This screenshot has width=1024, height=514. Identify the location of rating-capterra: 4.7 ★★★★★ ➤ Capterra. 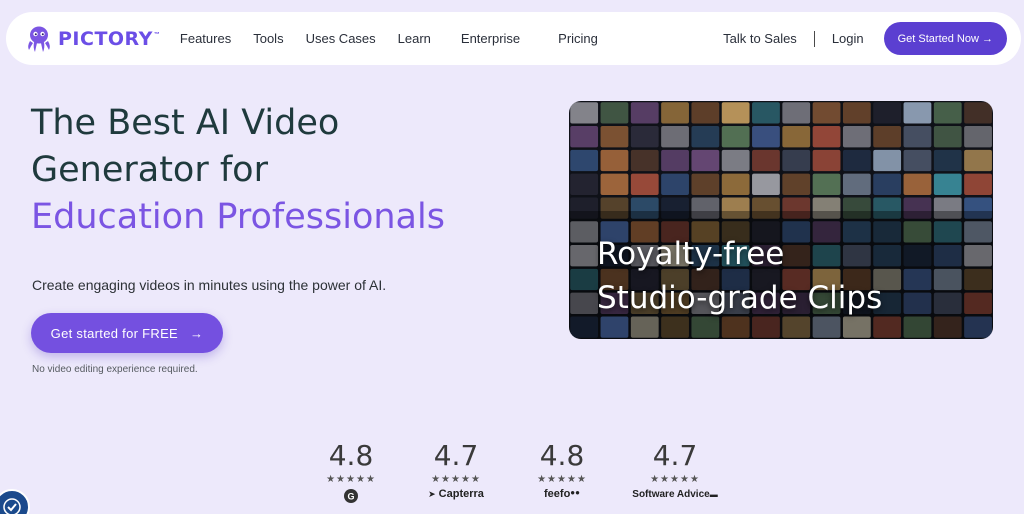
(456, 470).